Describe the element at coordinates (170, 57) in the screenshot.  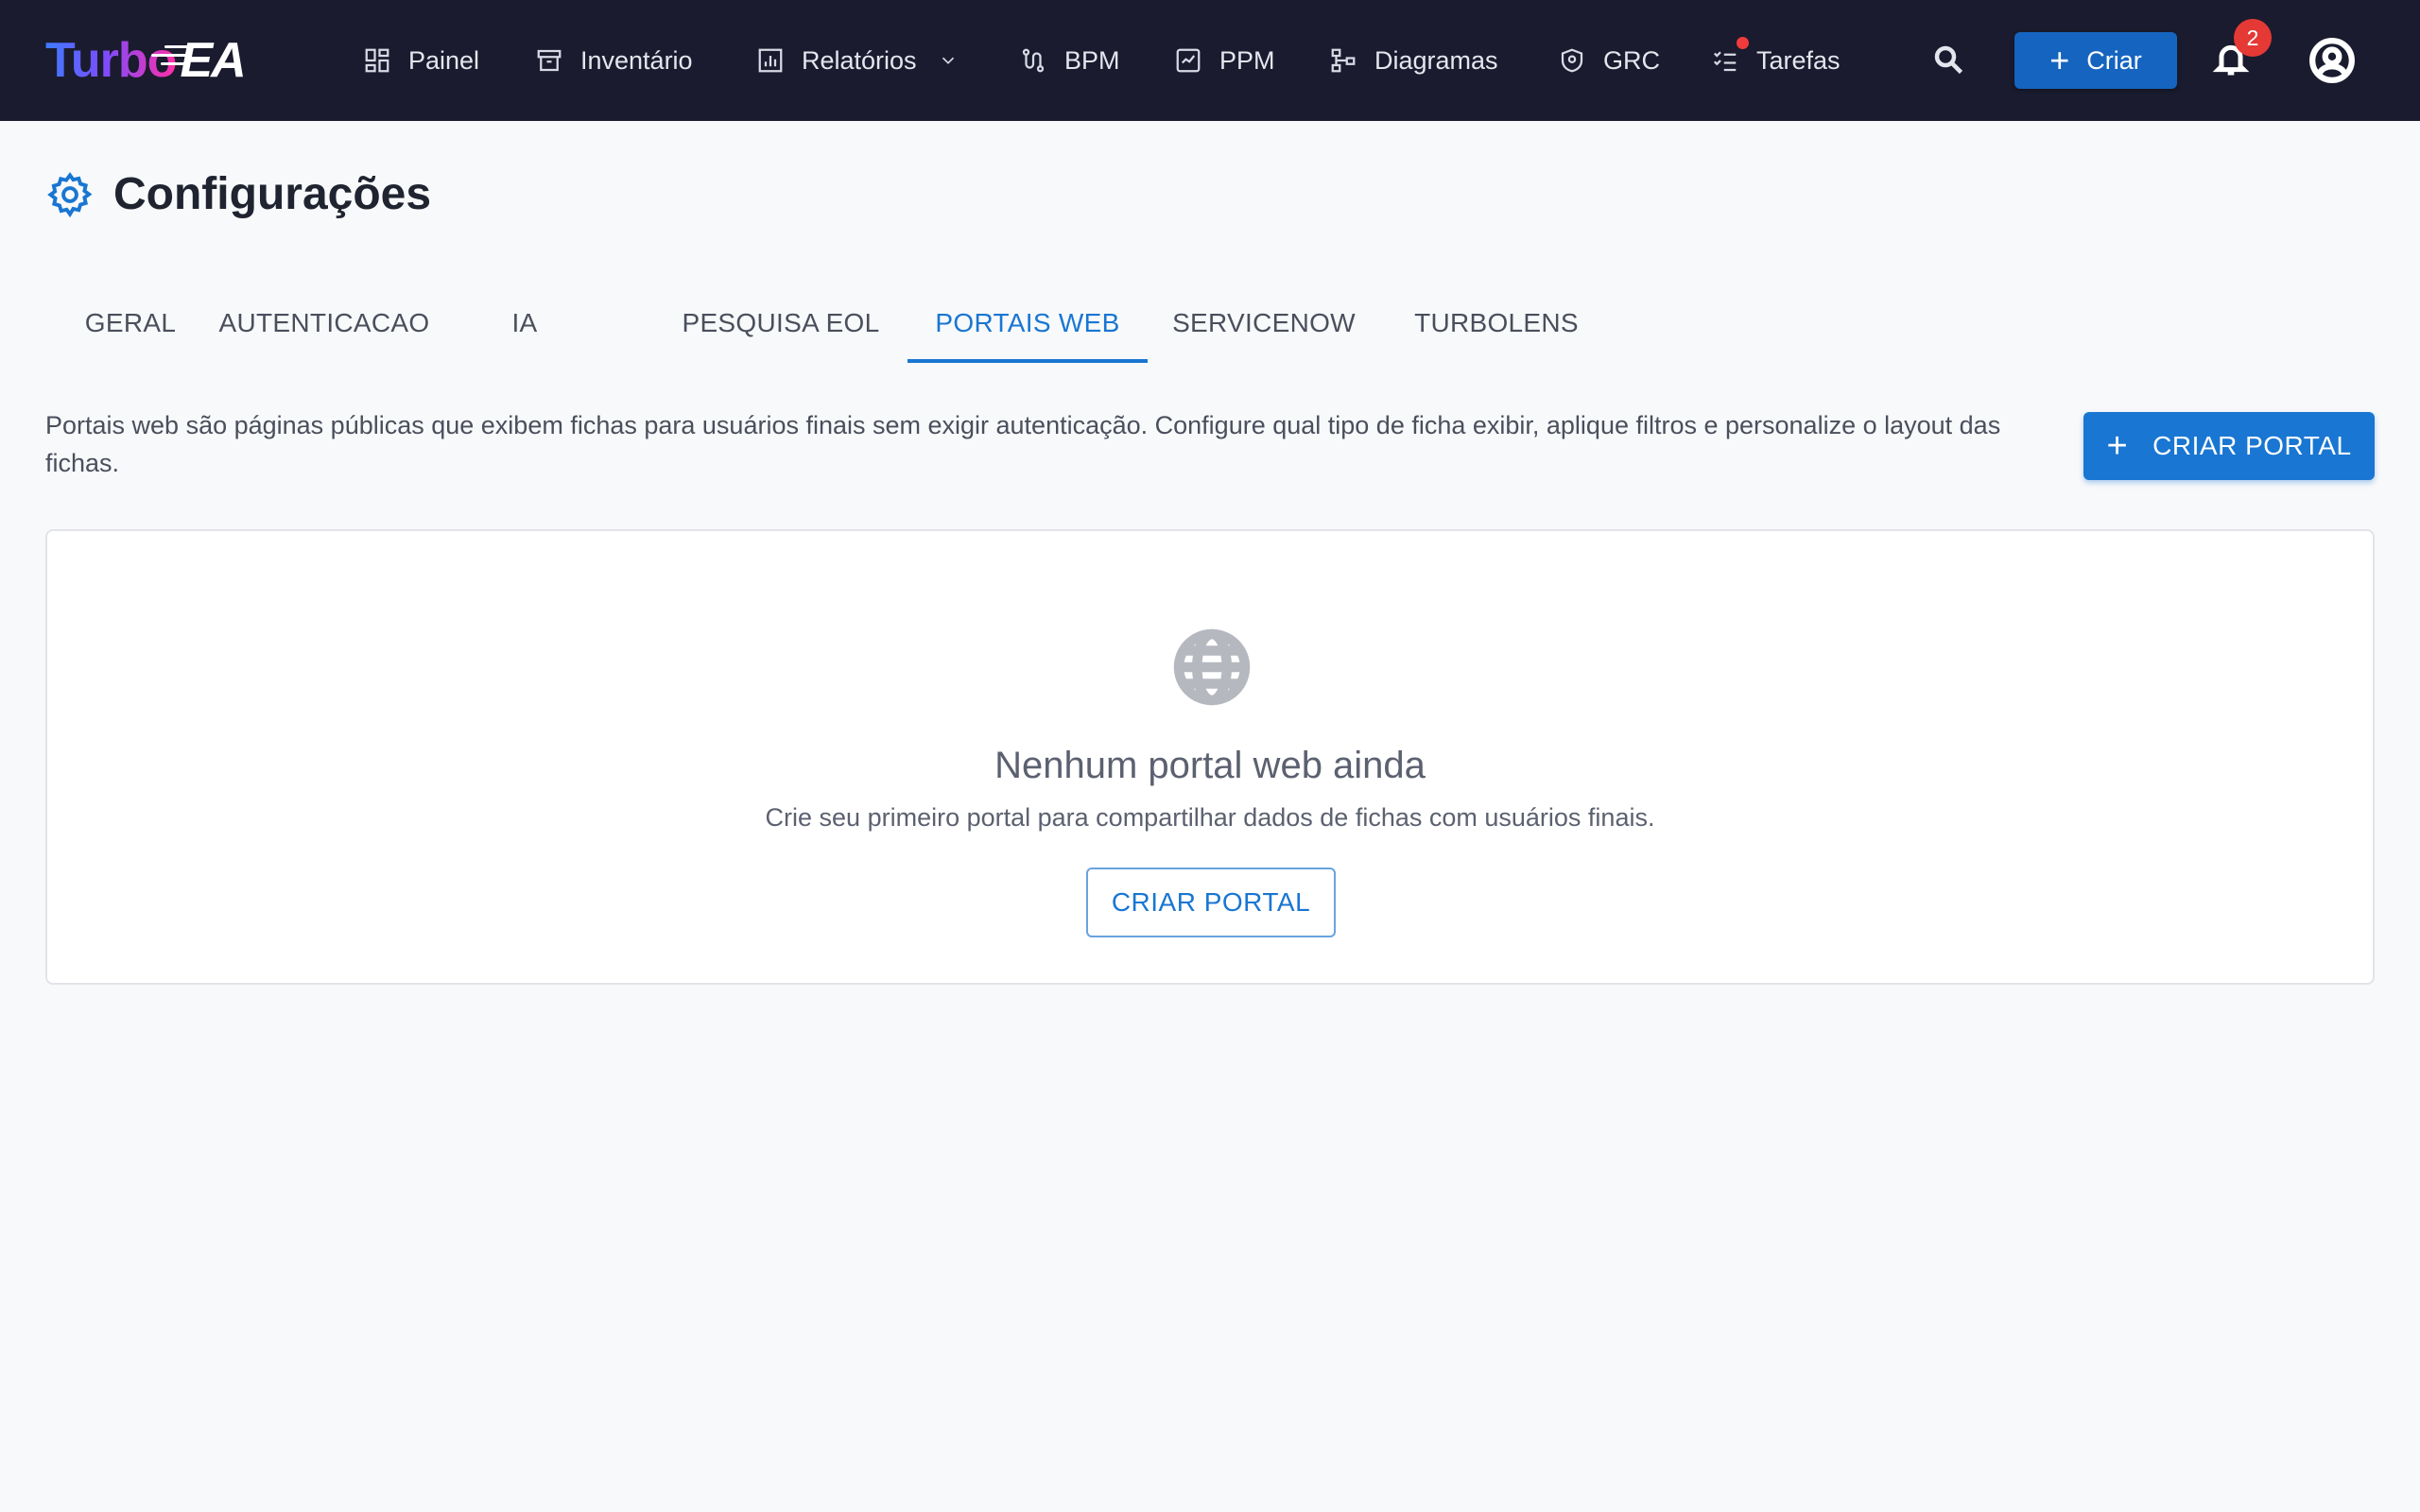
I see `logo-speed-lines` at that location.